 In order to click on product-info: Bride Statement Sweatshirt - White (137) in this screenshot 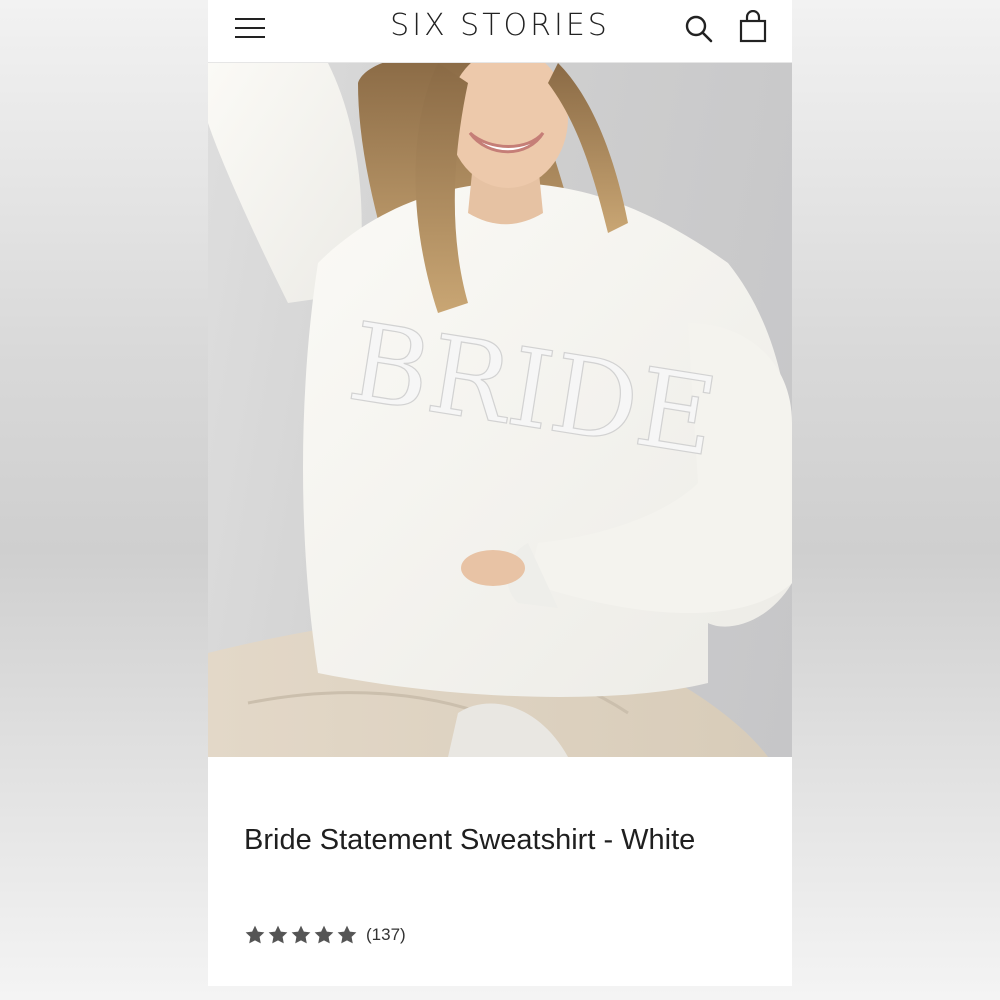, I will do `click(500, 871)`.